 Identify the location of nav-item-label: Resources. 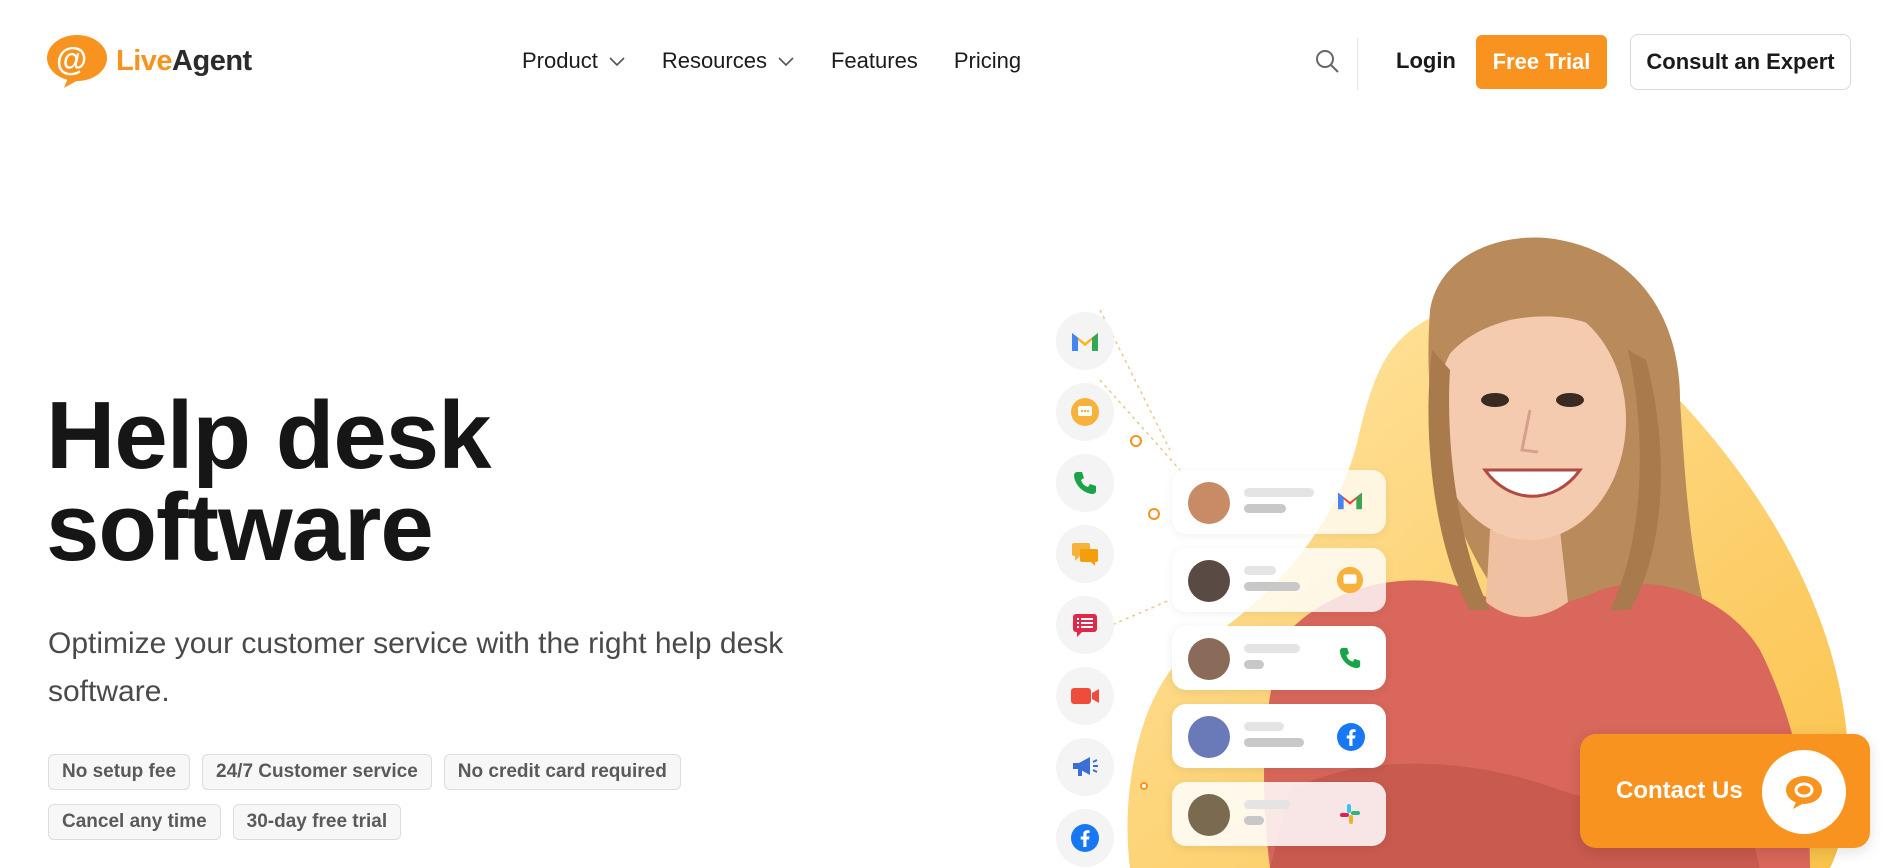
(714, 60).